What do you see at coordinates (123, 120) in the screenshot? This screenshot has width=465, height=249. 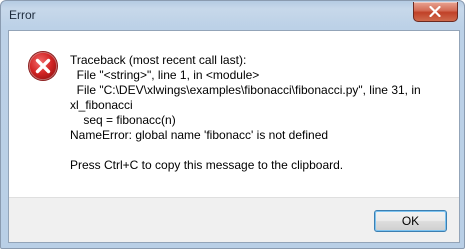 I see `message-line: seq = fibonacc(n)` at bounding box center [123, 120].